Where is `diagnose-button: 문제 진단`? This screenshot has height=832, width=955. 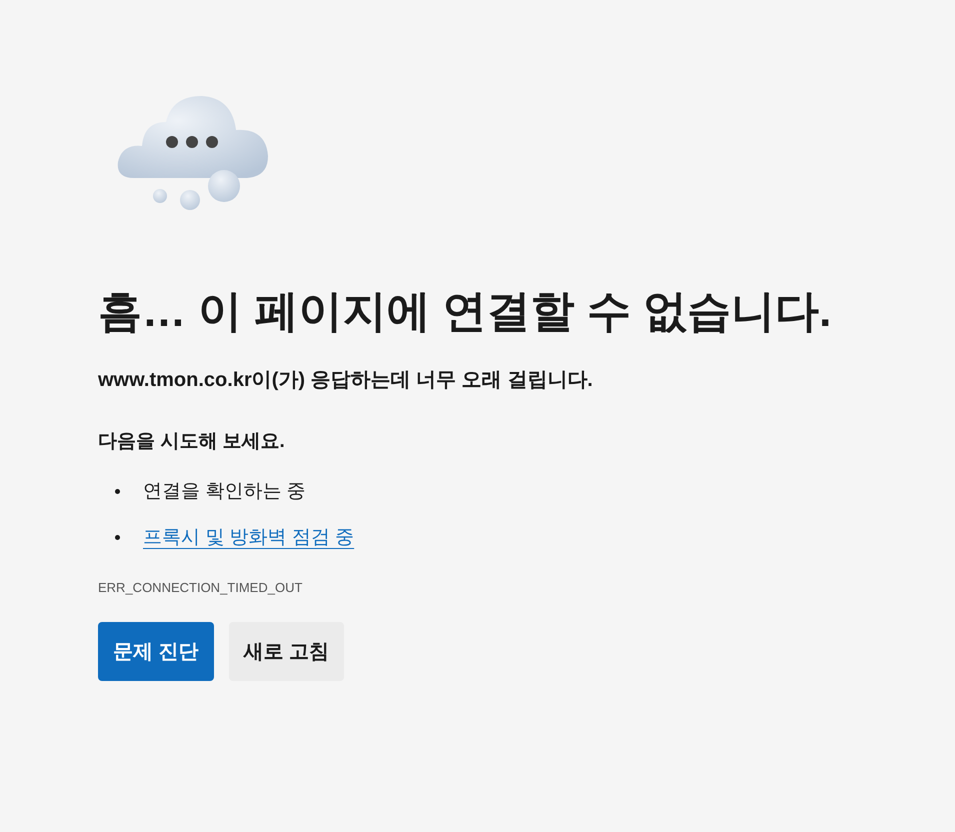
diagnose-button: 문제 진단 is located at coordinates (156, 651).